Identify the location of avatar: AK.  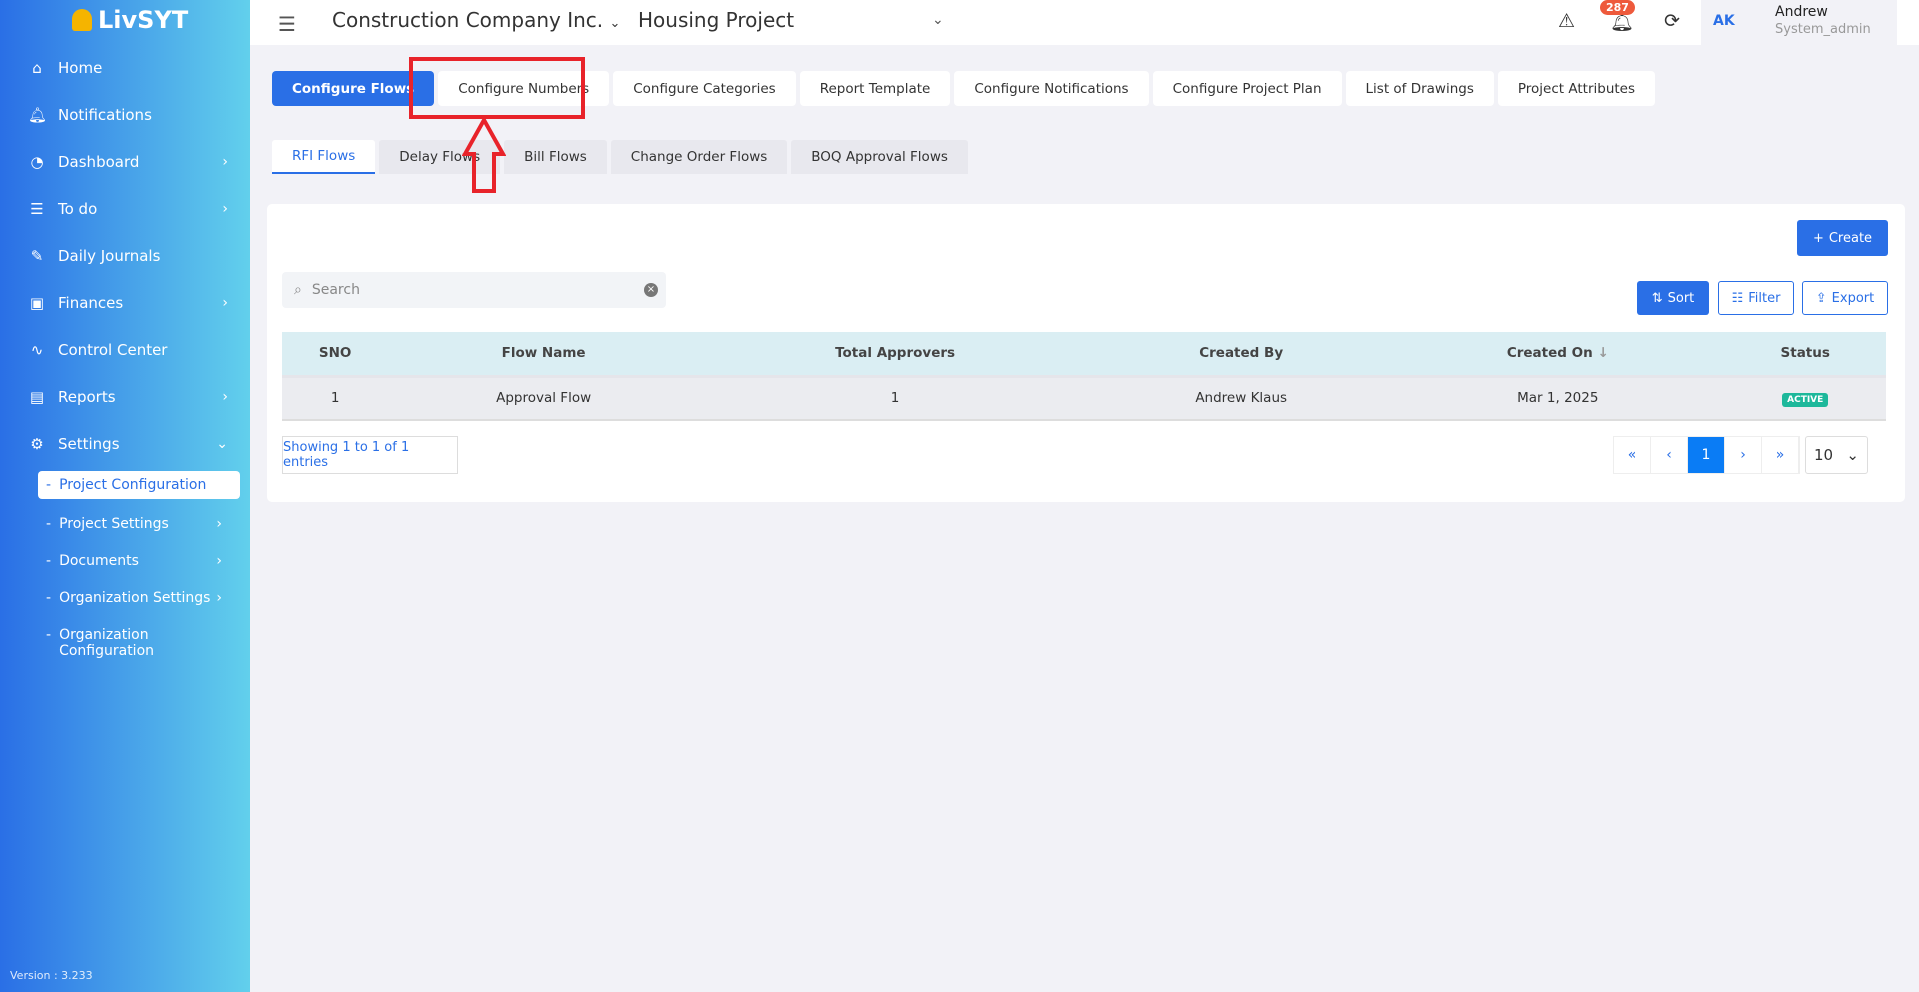
(1724, 21).